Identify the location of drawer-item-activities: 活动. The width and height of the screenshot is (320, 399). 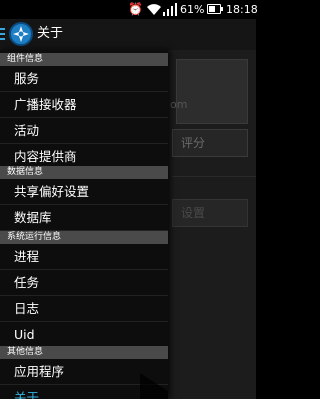
(84, 131).